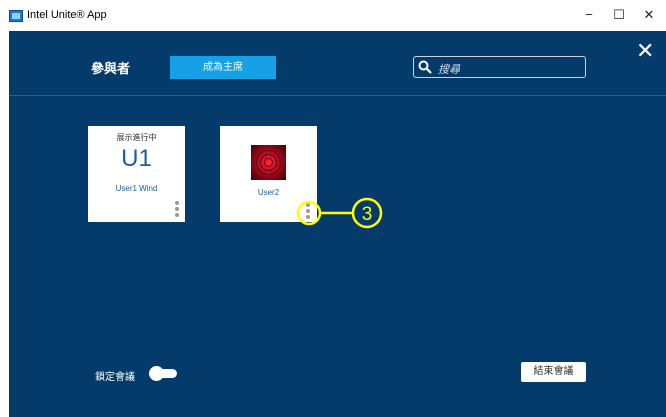 Image resolution: width=666 pixels, height=417 pixels. I want to click on participant-name: User2, so click(268, 192).